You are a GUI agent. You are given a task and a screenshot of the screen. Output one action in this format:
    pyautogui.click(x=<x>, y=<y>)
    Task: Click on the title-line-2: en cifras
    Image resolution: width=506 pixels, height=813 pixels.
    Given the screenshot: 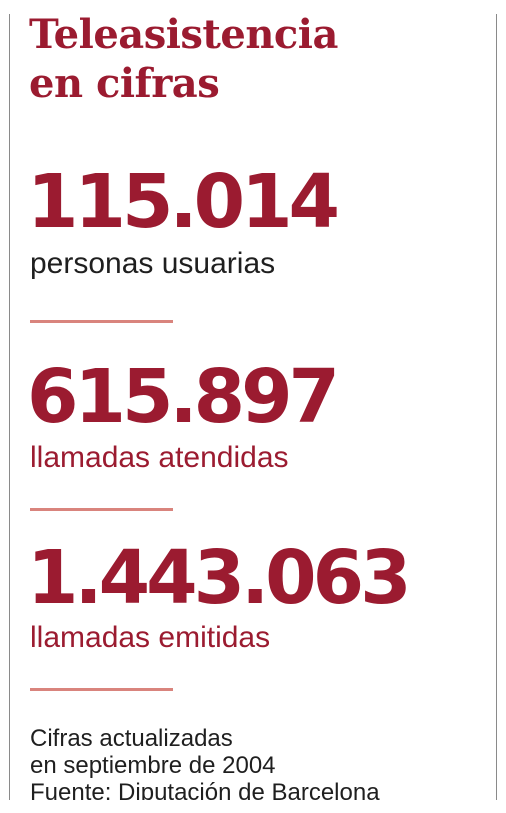 What is the action you would take?
    pyautogui.click(x=124, y=83)
    